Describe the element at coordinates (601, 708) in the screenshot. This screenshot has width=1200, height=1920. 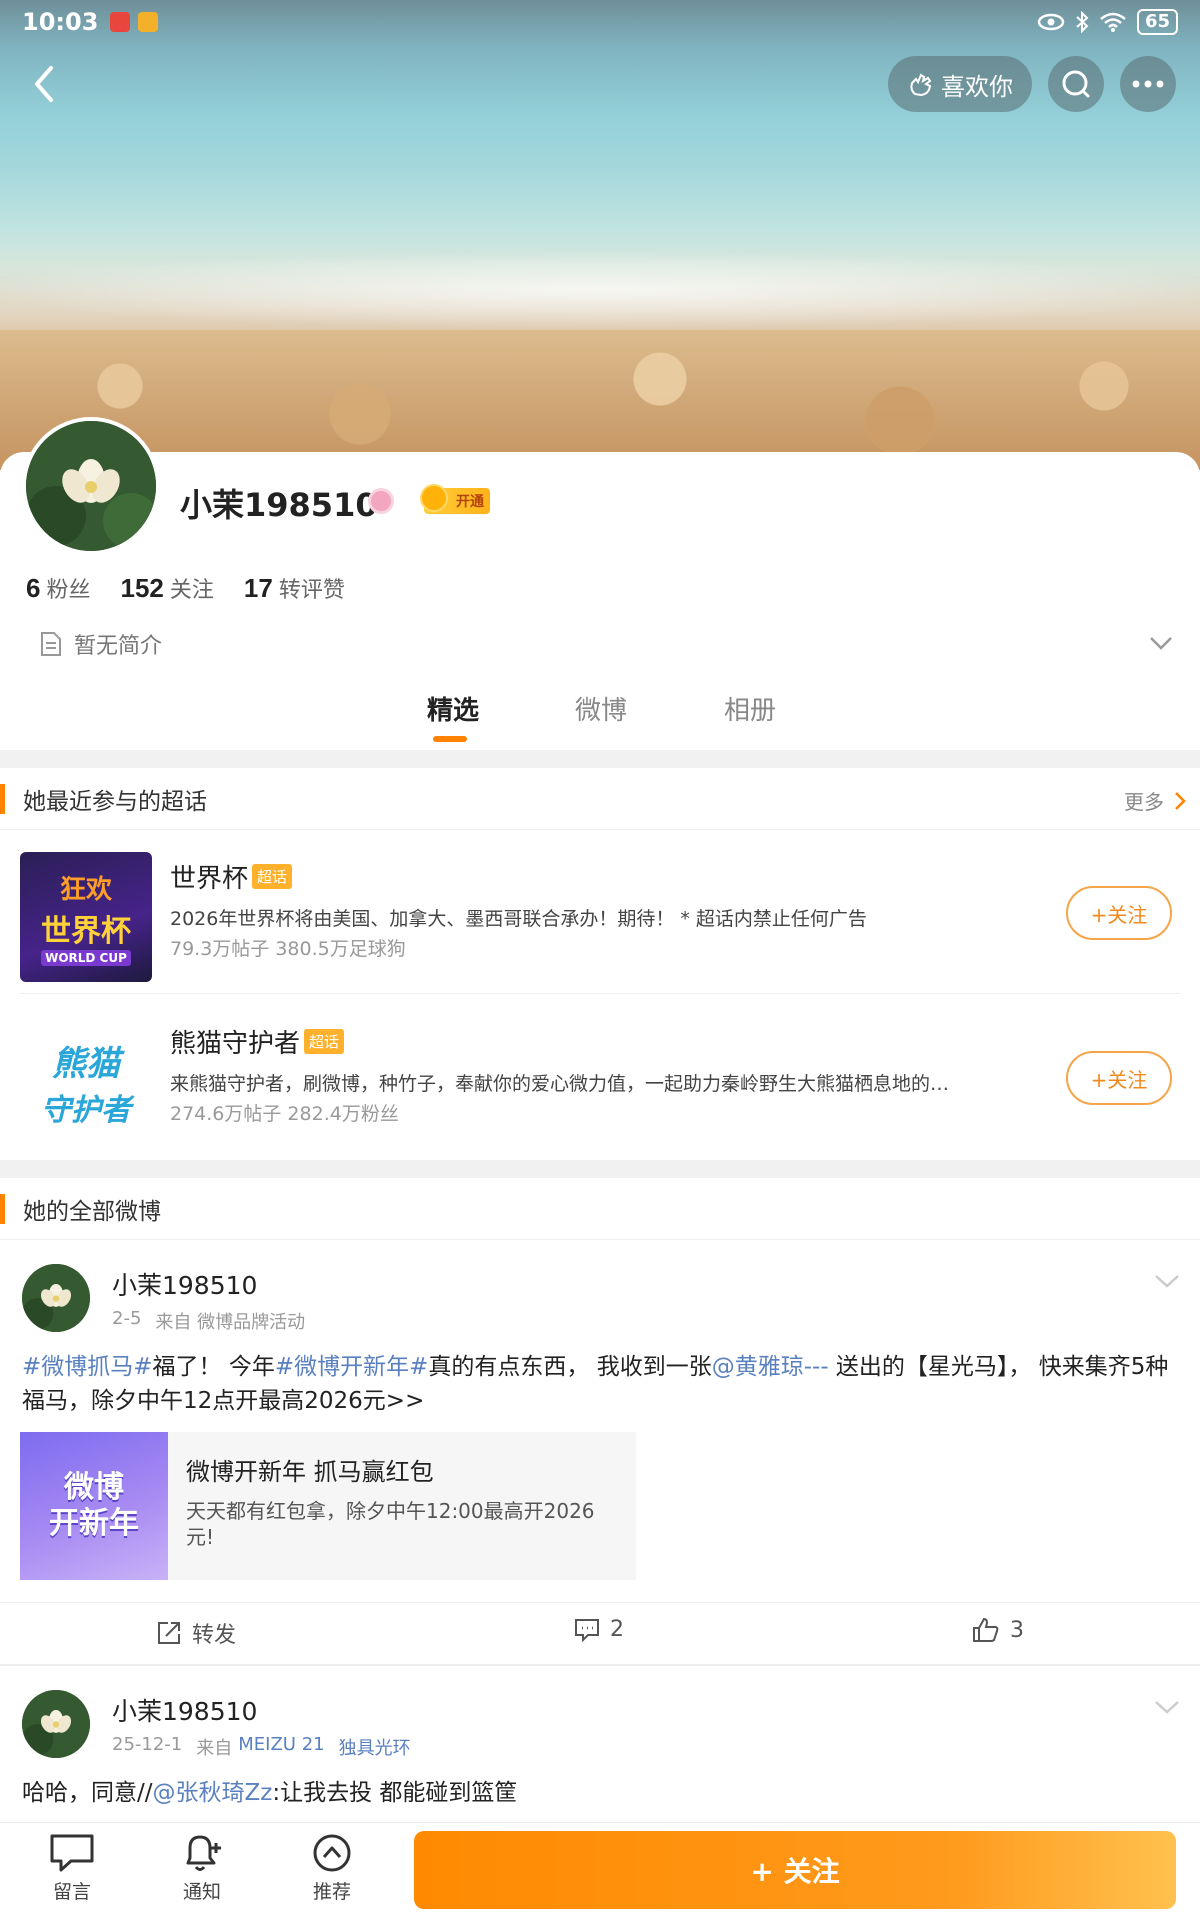
I see `tab-weibo: 微博` at that location.